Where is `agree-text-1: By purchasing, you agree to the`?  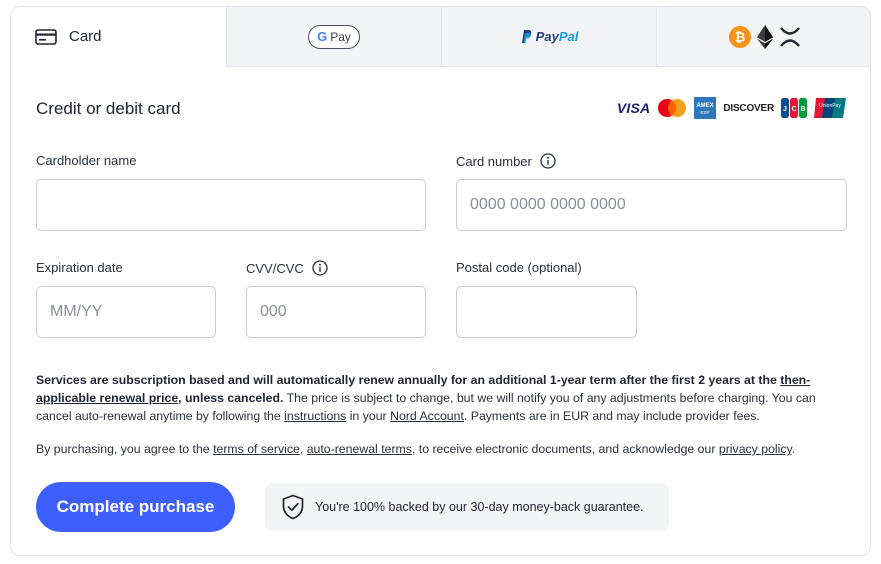
agree-text-1: By purchasing, you agree to the is located at coordinates (125, 449).